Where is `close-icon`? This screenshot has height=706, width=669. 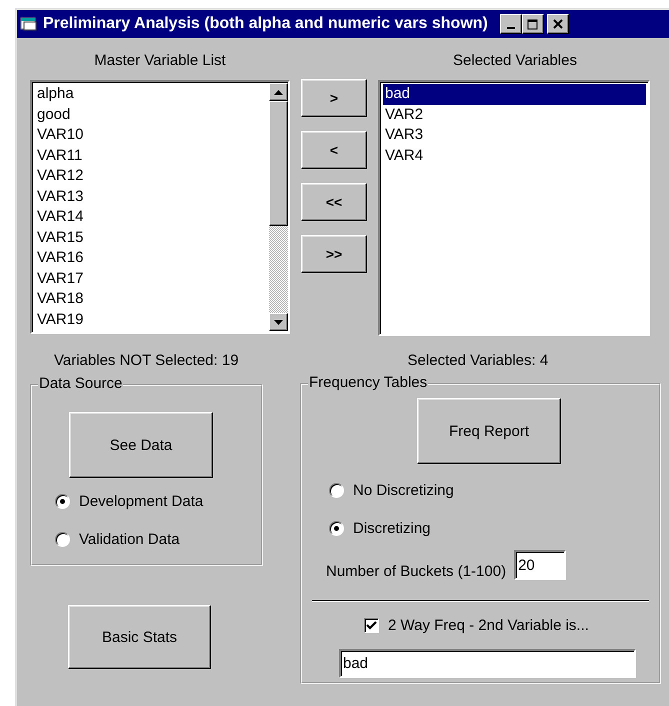 close-icon is located at coordinates (557, 24).